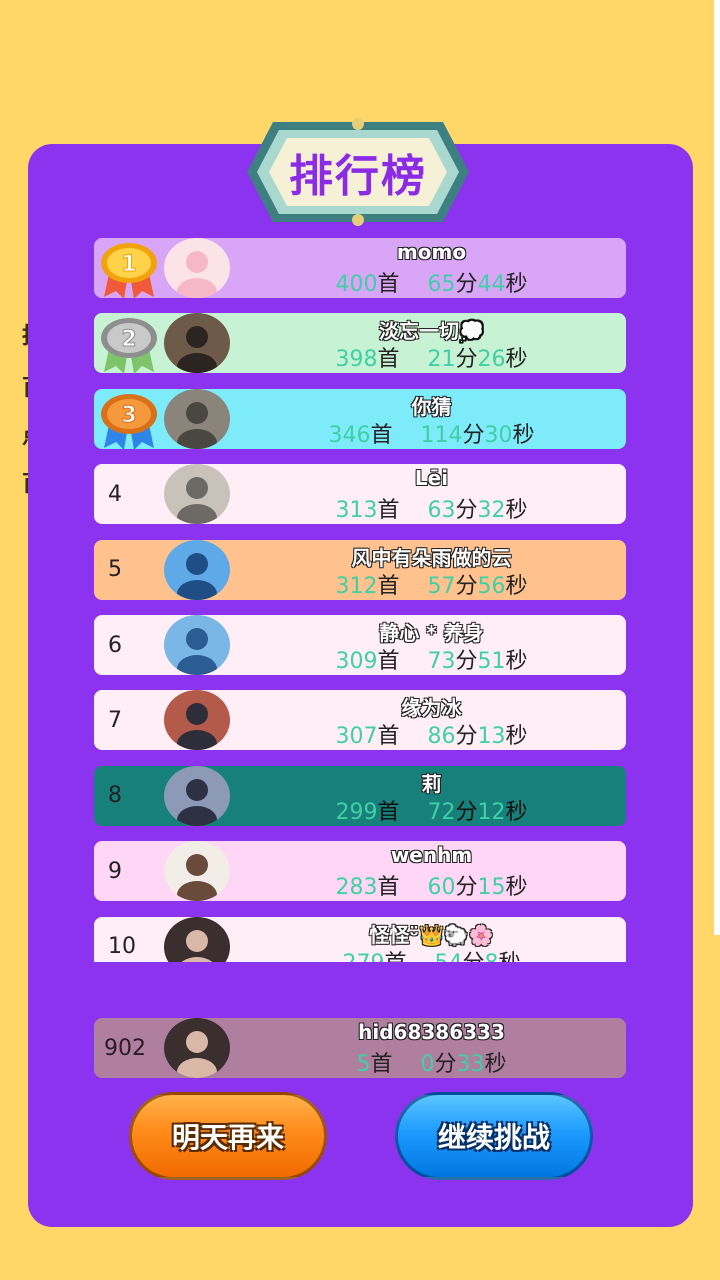 The width and height of the screenshot is (720, 1280). I want to click on song-count: 400, so click(356, 284).